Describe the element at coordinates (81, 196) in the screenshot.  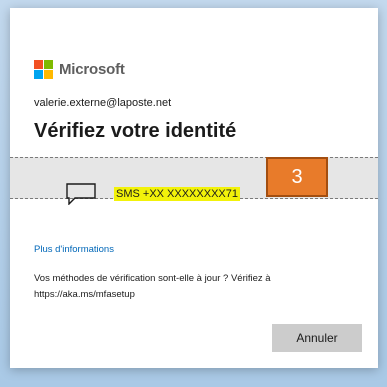
I see `message-bubble-icon` at that location.